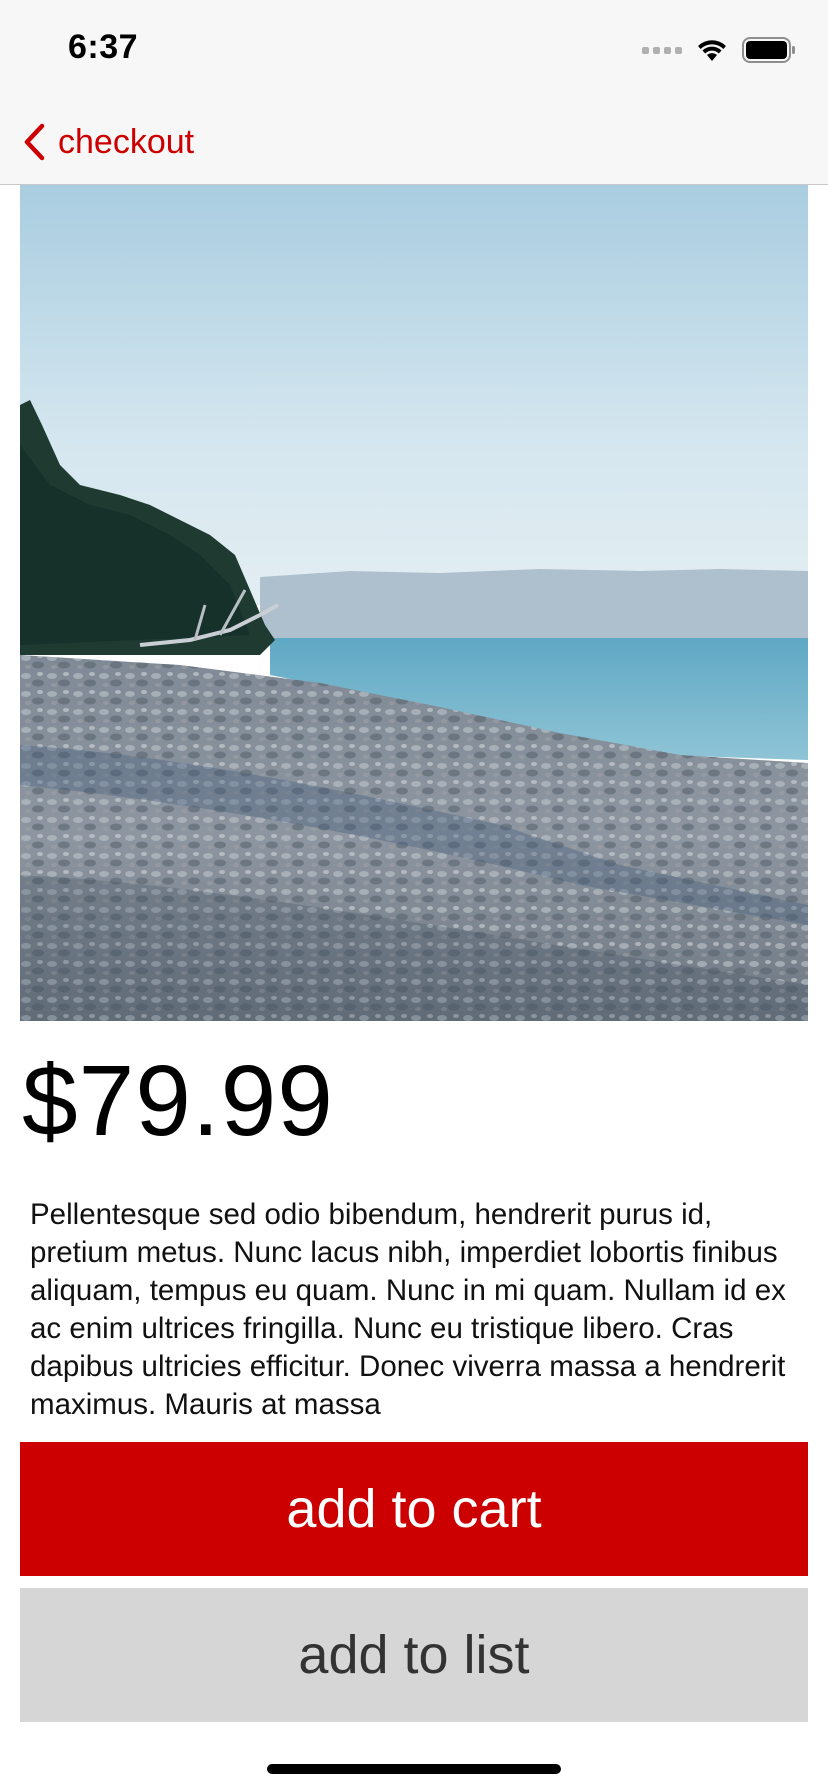 The width and height of the screenshot is (828, 1792). Describe the element at coordinates (126, 141) in the screenshot. I see `back-label: checkout` at that location.